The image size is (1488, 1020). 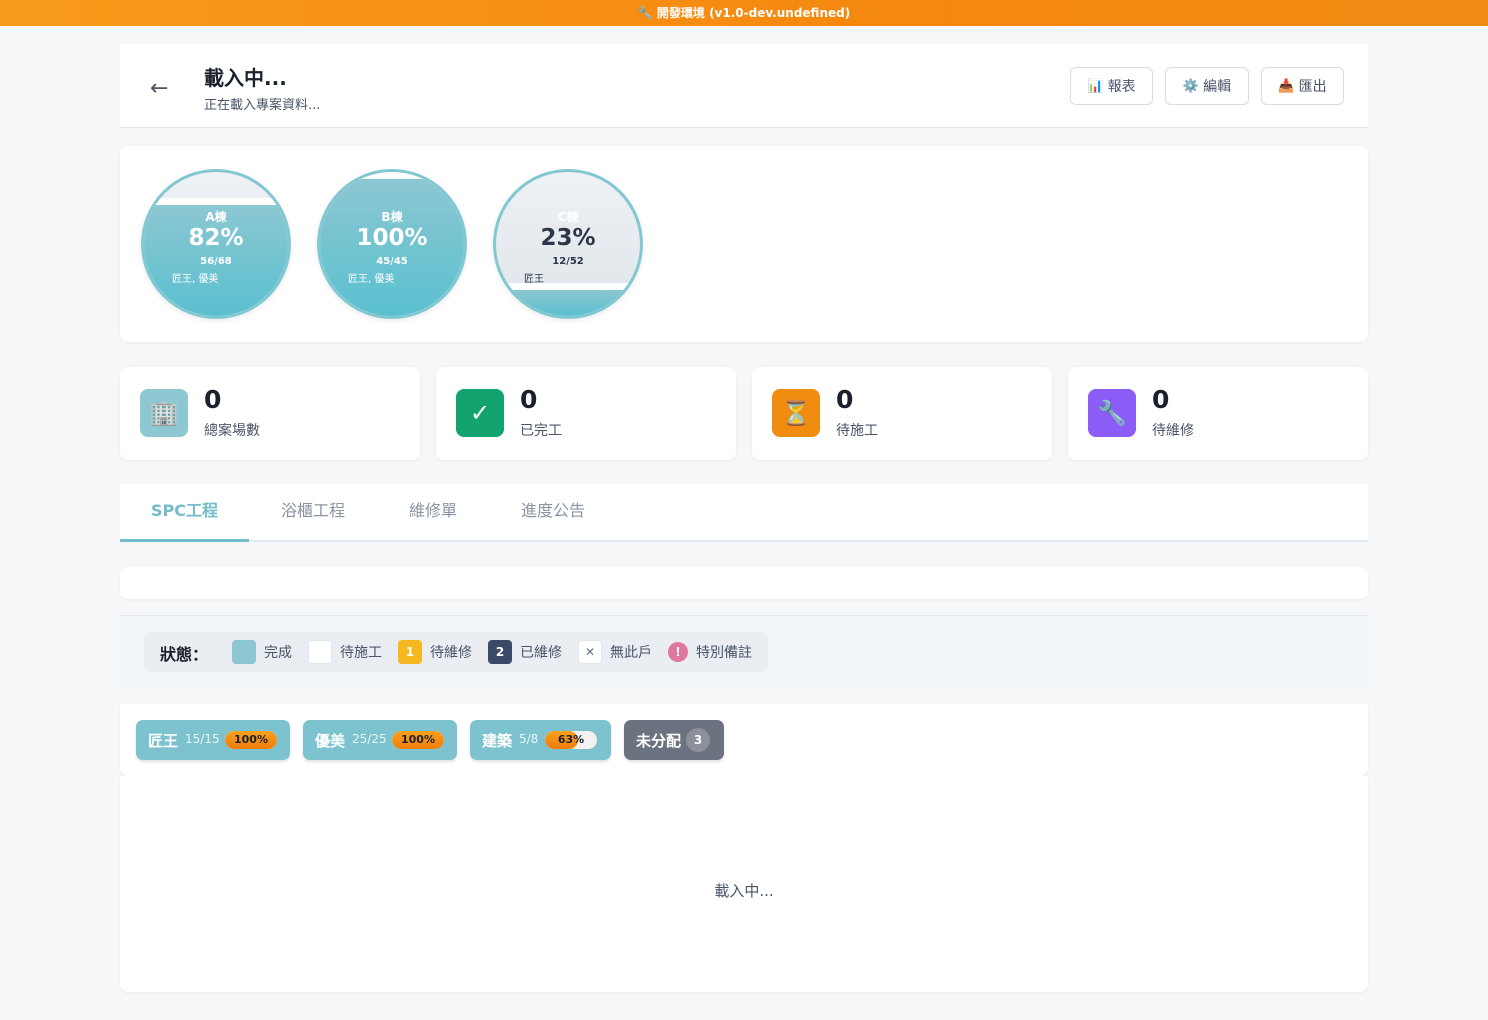 I want to click on building-bubble-b: B棟 100% 45/45 匠王, 優美, so click(x=392, y=244).